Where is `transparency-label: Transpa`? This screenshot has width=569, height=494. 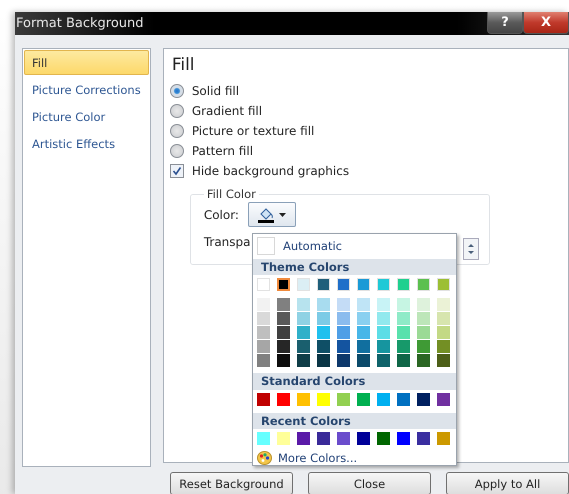
transparency-label: Transpa is located at coordinates (227, 241).